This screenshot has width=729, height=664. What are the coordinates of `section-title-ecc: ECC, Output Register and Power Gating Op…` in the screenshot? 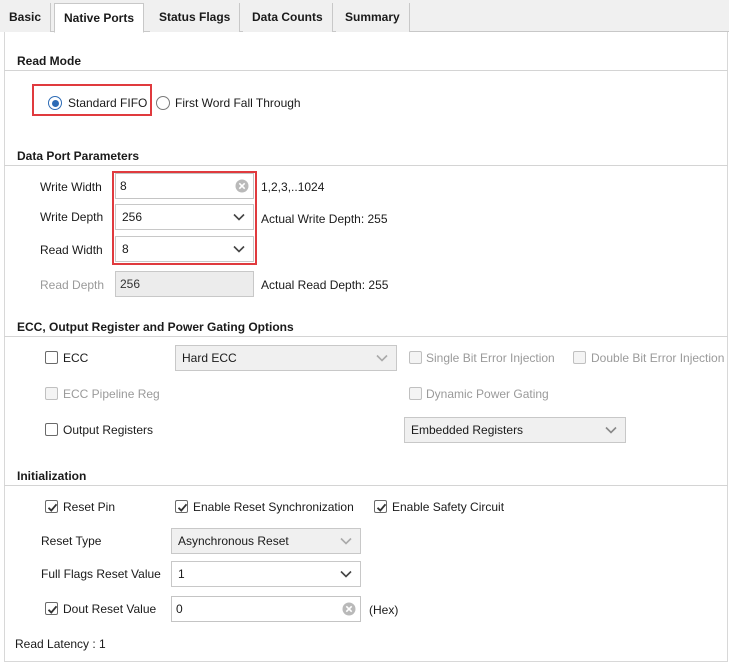 It's located at (155, 327).